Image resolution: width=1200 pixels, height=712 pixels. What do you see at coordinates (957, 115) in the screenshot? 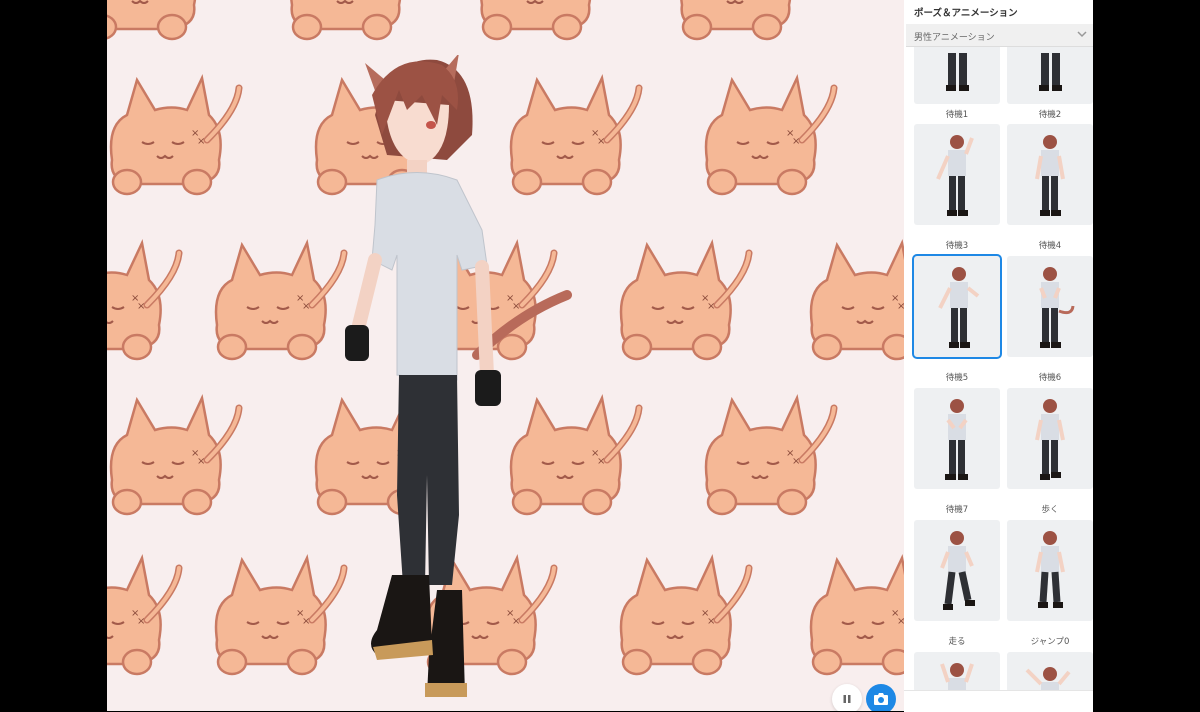
I see `animation-label: 待機1` at bounding box center [957, 115].